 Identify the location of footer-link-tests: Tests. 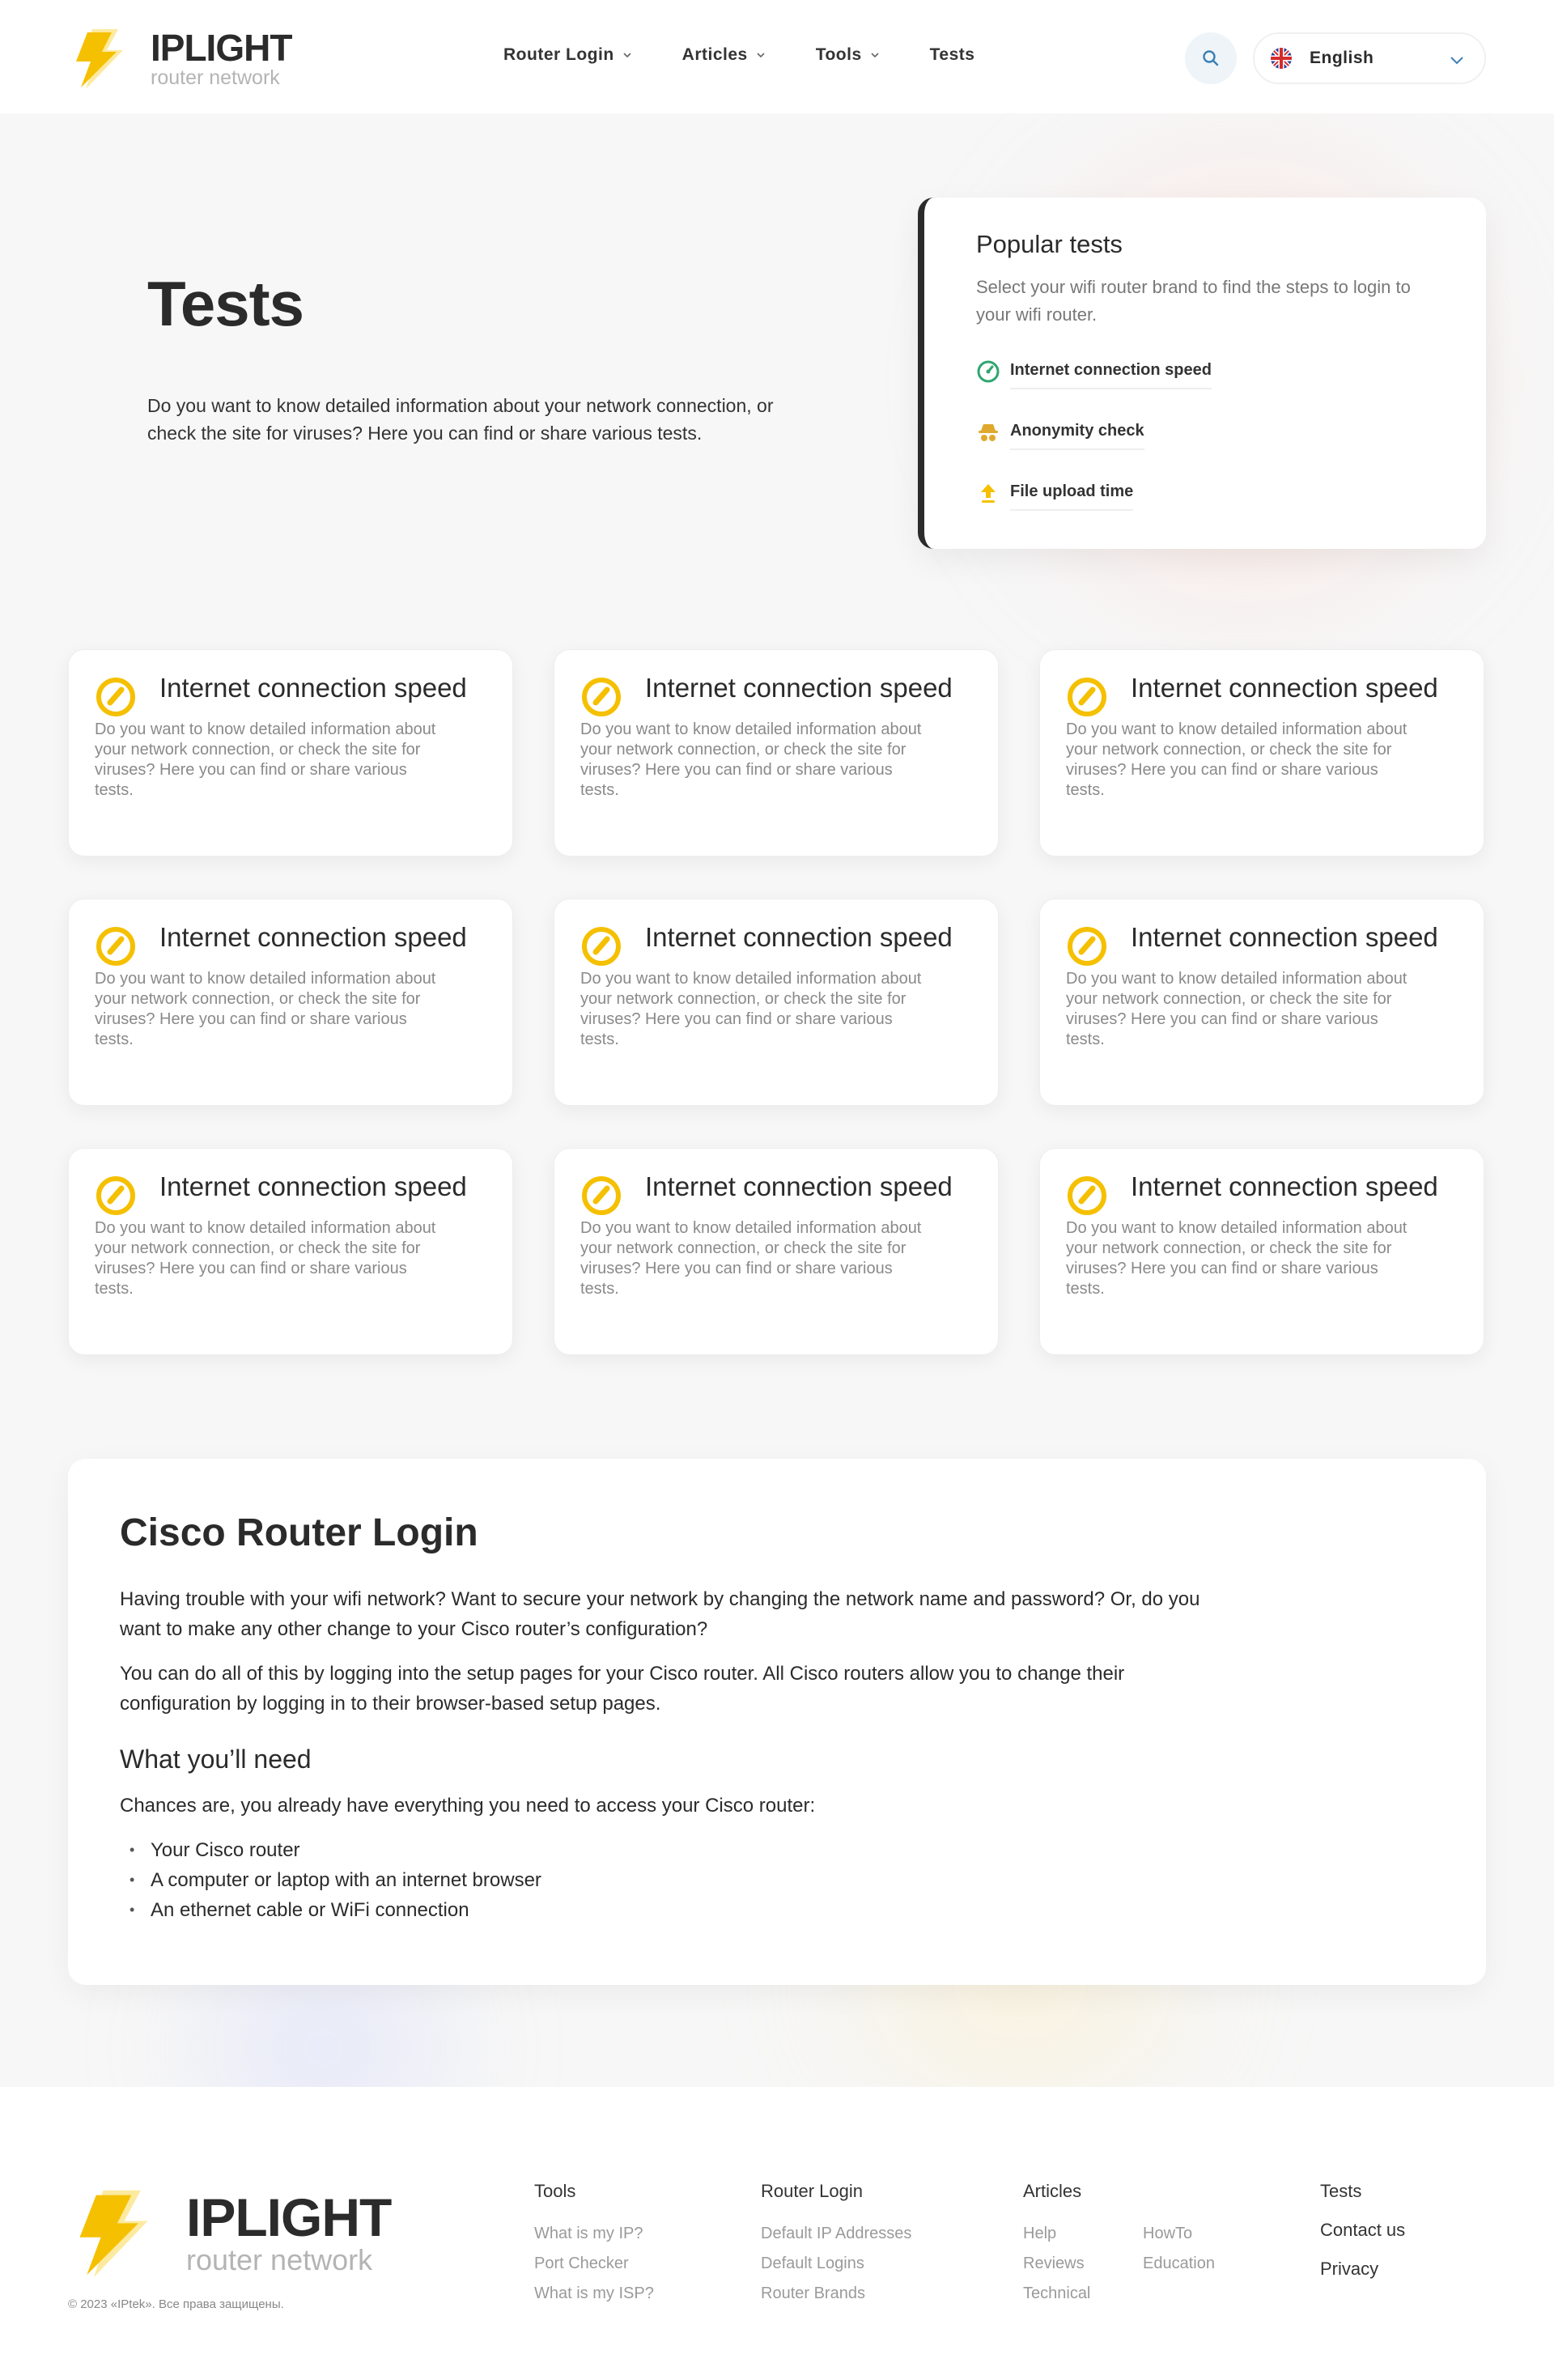
(1362, 2192).